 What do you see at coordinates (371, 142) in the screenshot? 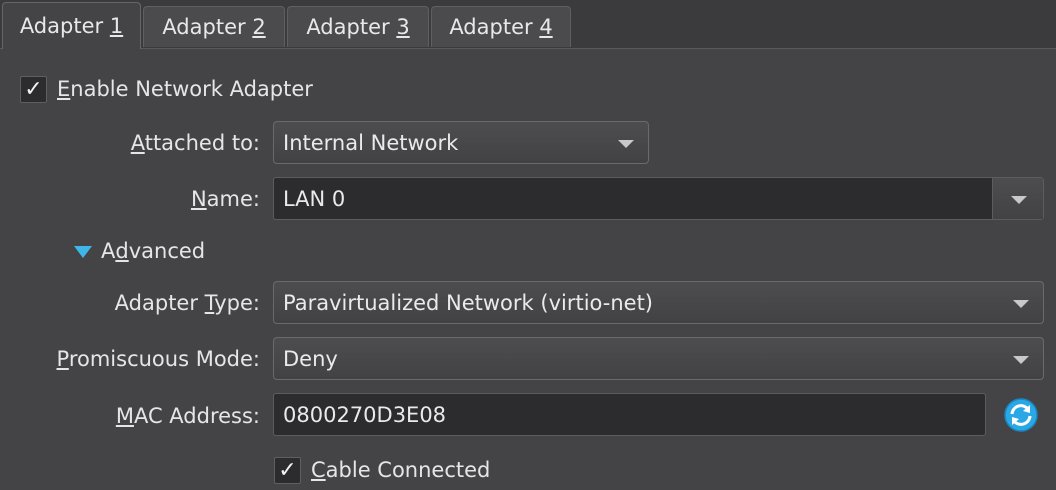
I see `attached-to-value: Internal Network` at bounding box center [371, 142].